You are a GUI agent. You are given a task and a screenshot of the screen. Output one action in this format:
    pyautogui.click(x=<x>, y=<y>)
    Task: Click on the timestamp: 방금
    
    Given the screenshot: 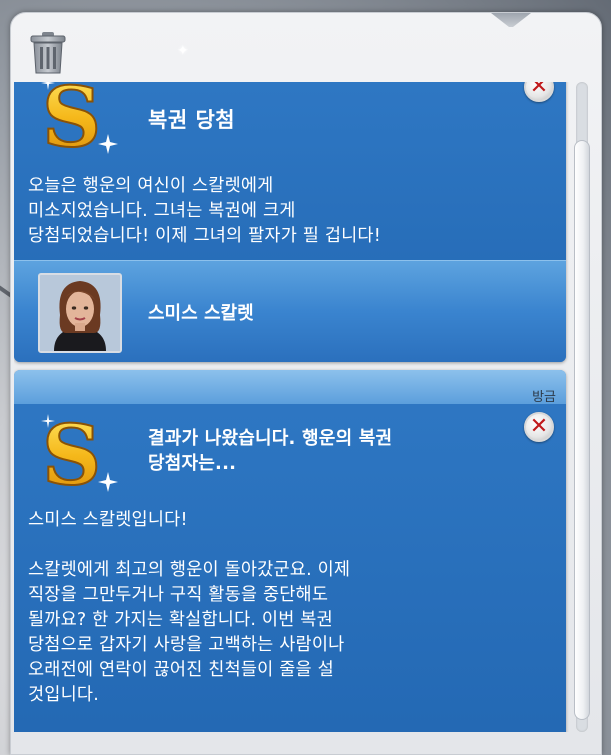 What is the action you would take?
    pyautogui.click(x=544, y=397)
    